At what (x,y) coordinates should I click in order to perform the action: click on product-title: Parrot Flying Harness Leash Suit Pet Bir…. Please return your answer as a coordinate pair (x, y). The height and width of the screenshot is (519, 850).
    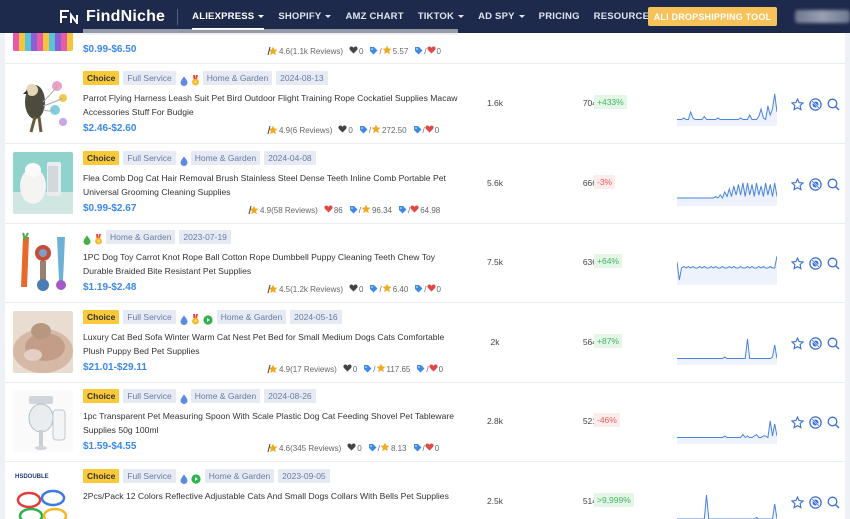
    Looking at the image, I should click on (270, 105).